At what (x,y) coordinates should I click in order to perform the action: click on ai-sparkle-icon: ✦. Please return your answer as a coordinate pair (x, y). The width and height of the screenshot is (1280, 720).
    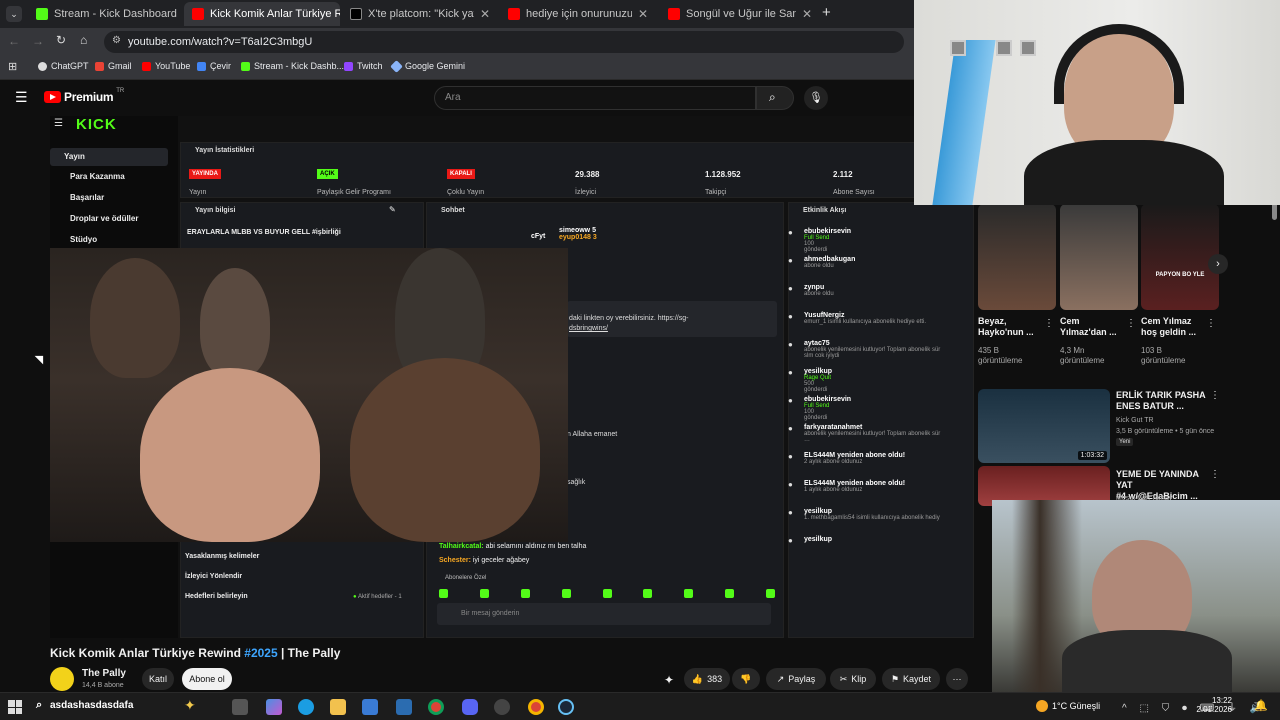
    Looking at the image, I should click on (669, 680).